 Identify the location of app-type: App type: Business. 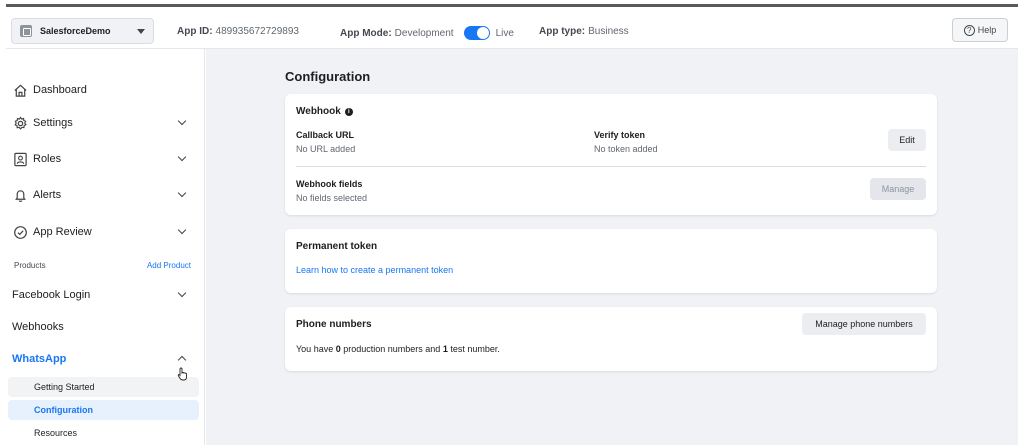
(584, 31).